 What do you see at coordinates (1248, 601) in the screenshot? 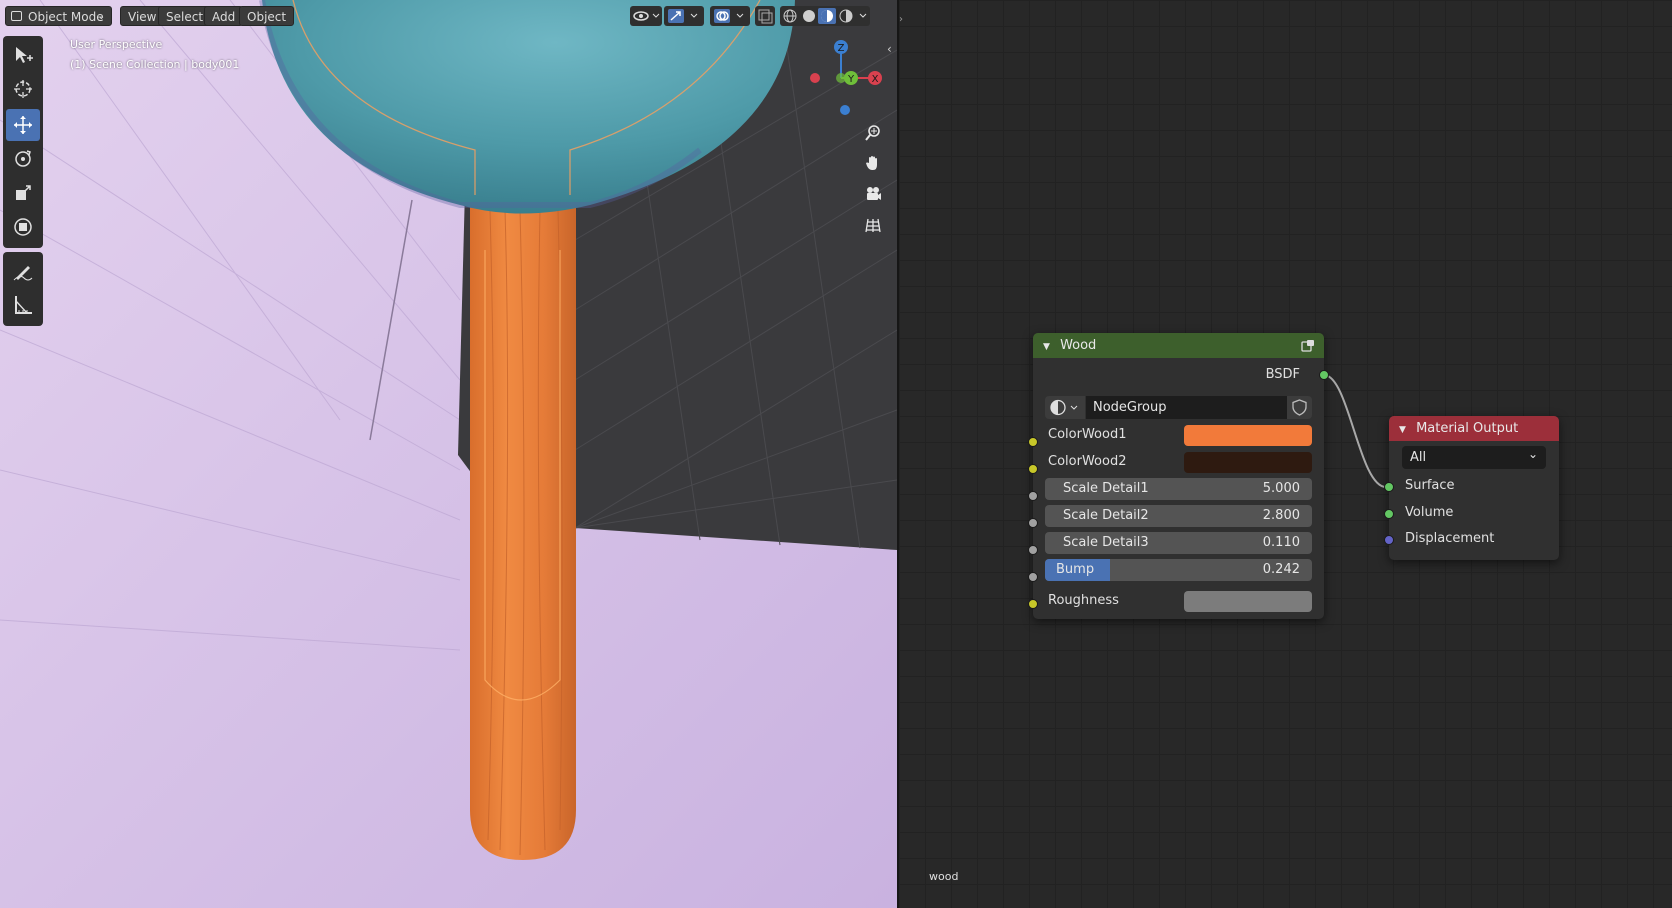
I see `roughness-swatch` at bounding box center [1248, 601].